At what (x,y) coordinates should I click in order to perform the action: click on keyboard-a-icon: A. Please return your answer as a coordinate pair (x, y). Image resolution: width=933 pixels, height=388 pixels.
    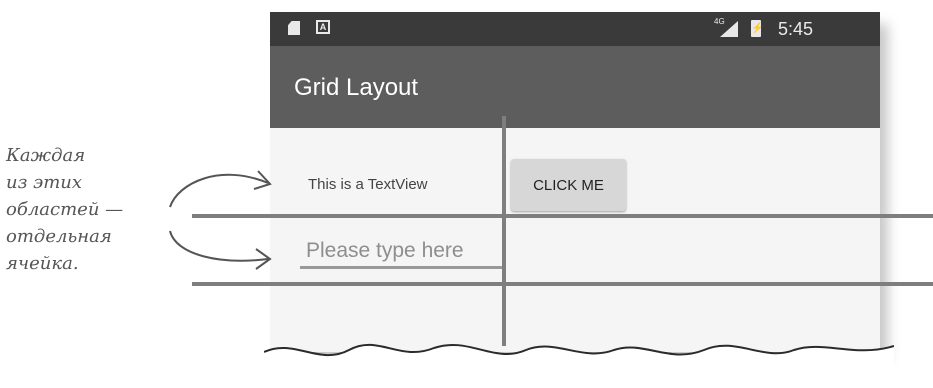
    Looking at the image, I should click on (323, 27).